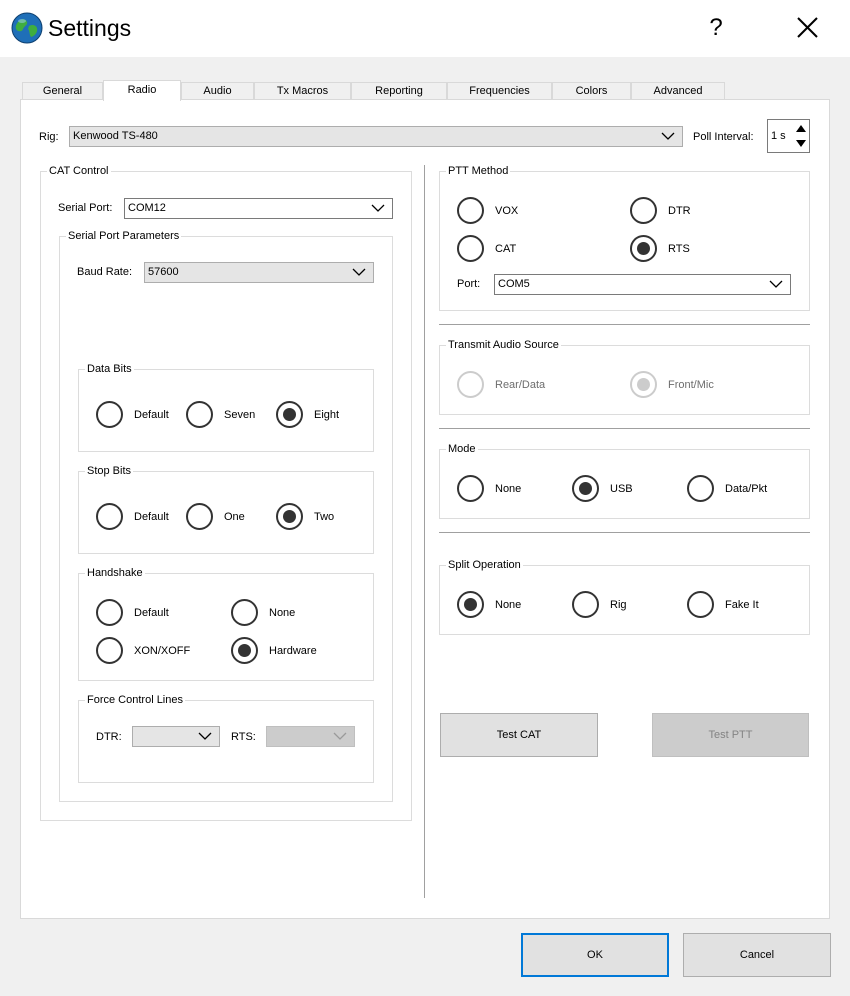 Image resolution: width=850 pixels, height=996 pixels. Describe the element at coordinates (595, 955) in the screenshot. I see `ok-button: OK` at that location.